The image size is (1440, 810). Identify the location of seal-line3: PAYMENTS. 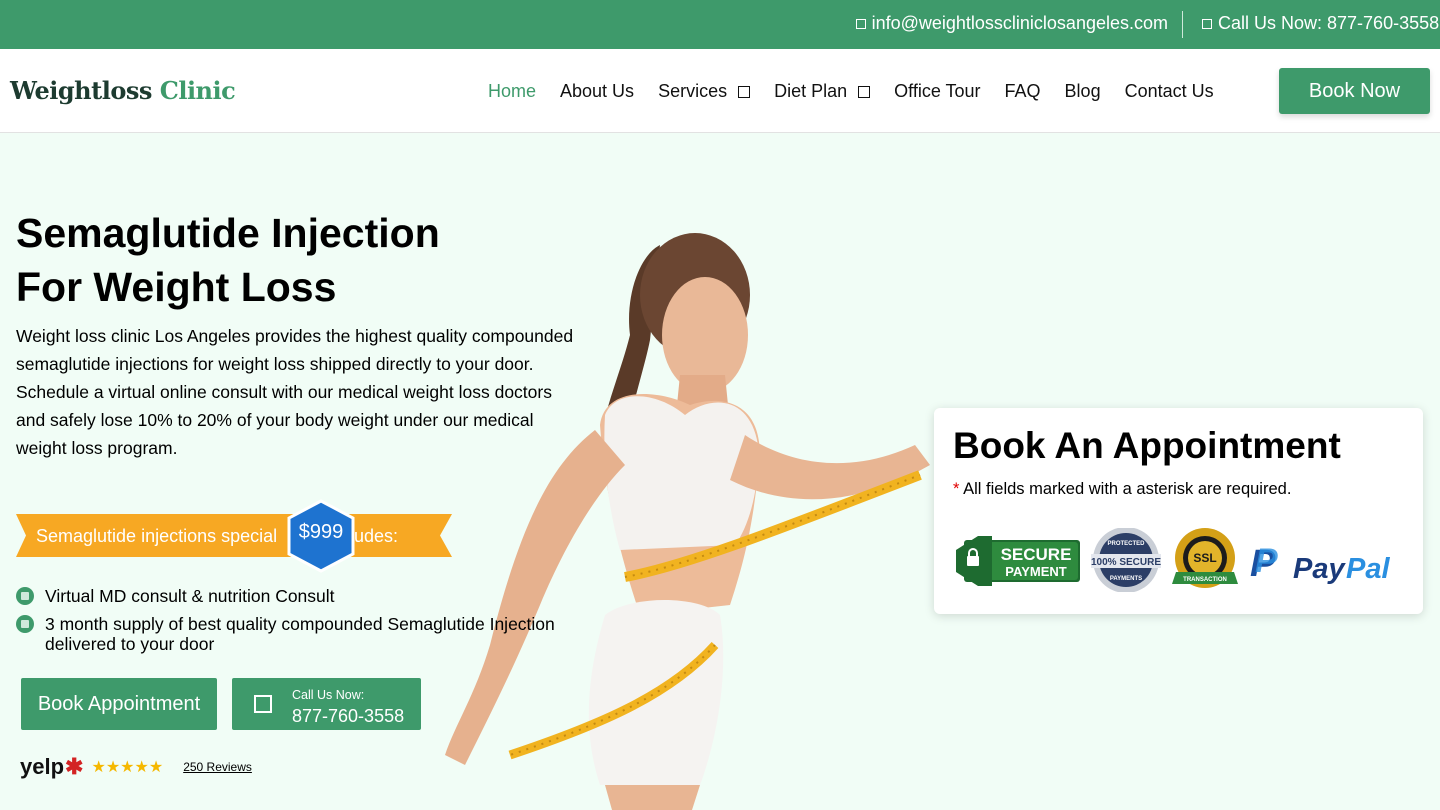
(1126, 579).